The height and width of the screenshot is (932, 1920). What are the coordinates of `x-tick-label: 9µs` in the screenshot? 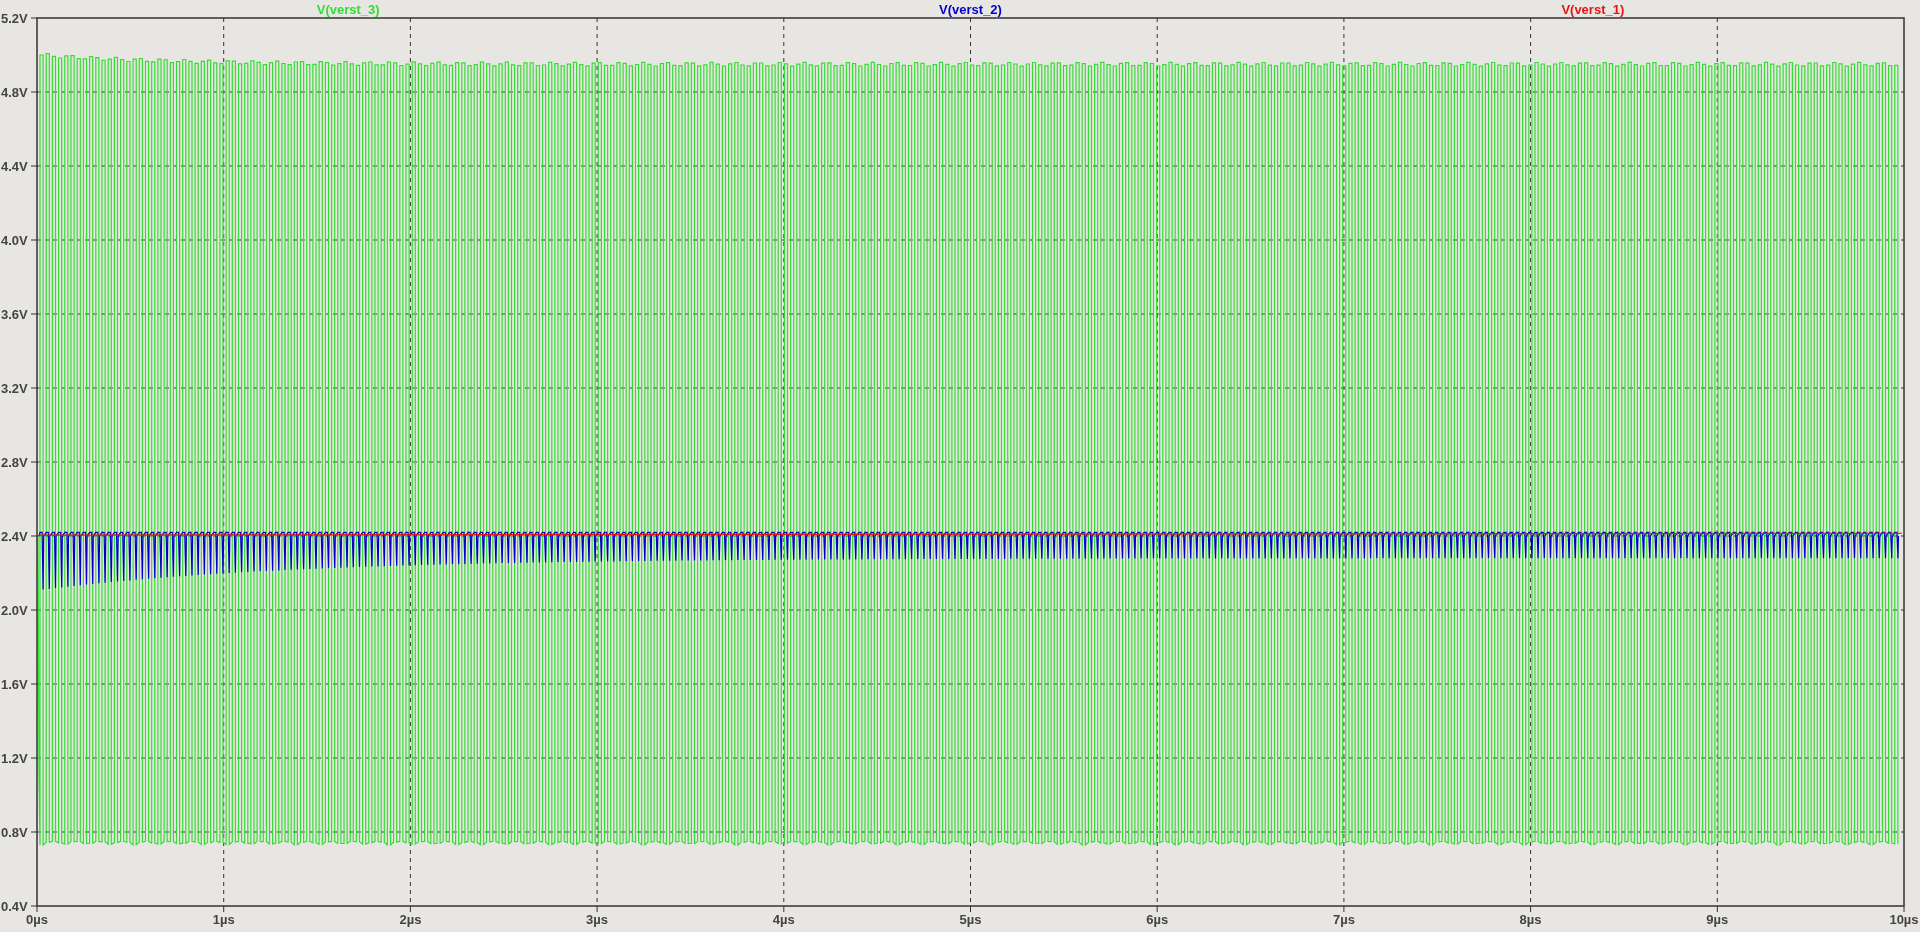 It's located at (1717, 919).